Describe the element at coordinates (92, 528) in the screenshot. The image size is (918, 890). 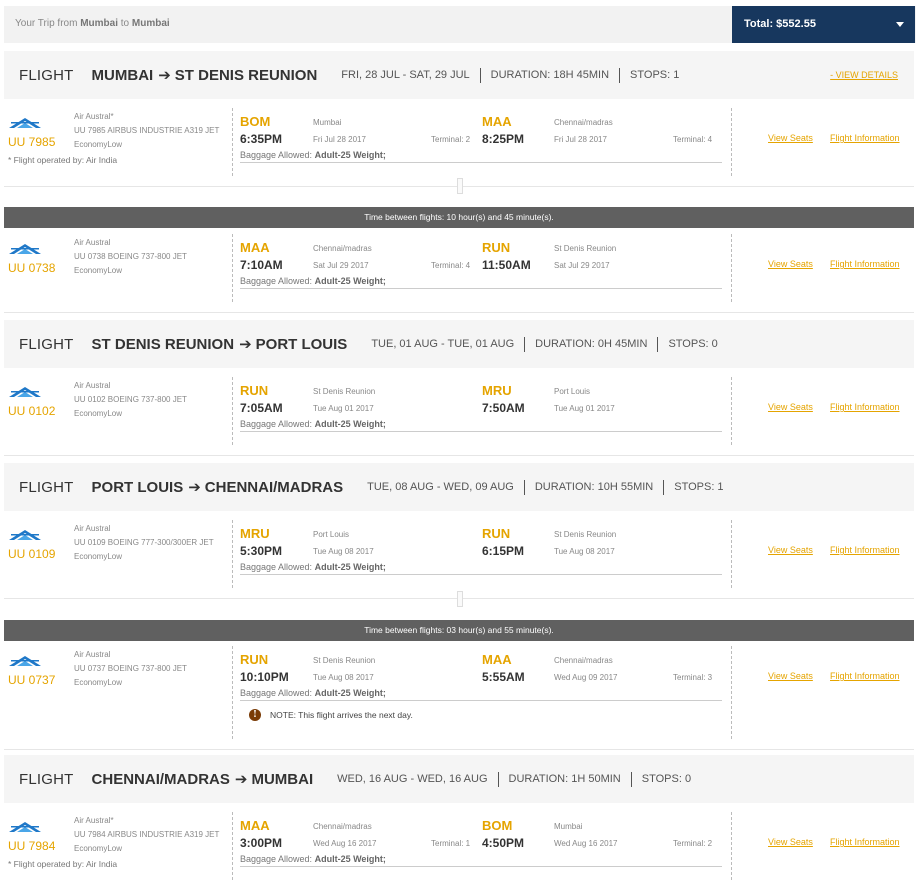
I see `airline-name: Air Austral` at that location.